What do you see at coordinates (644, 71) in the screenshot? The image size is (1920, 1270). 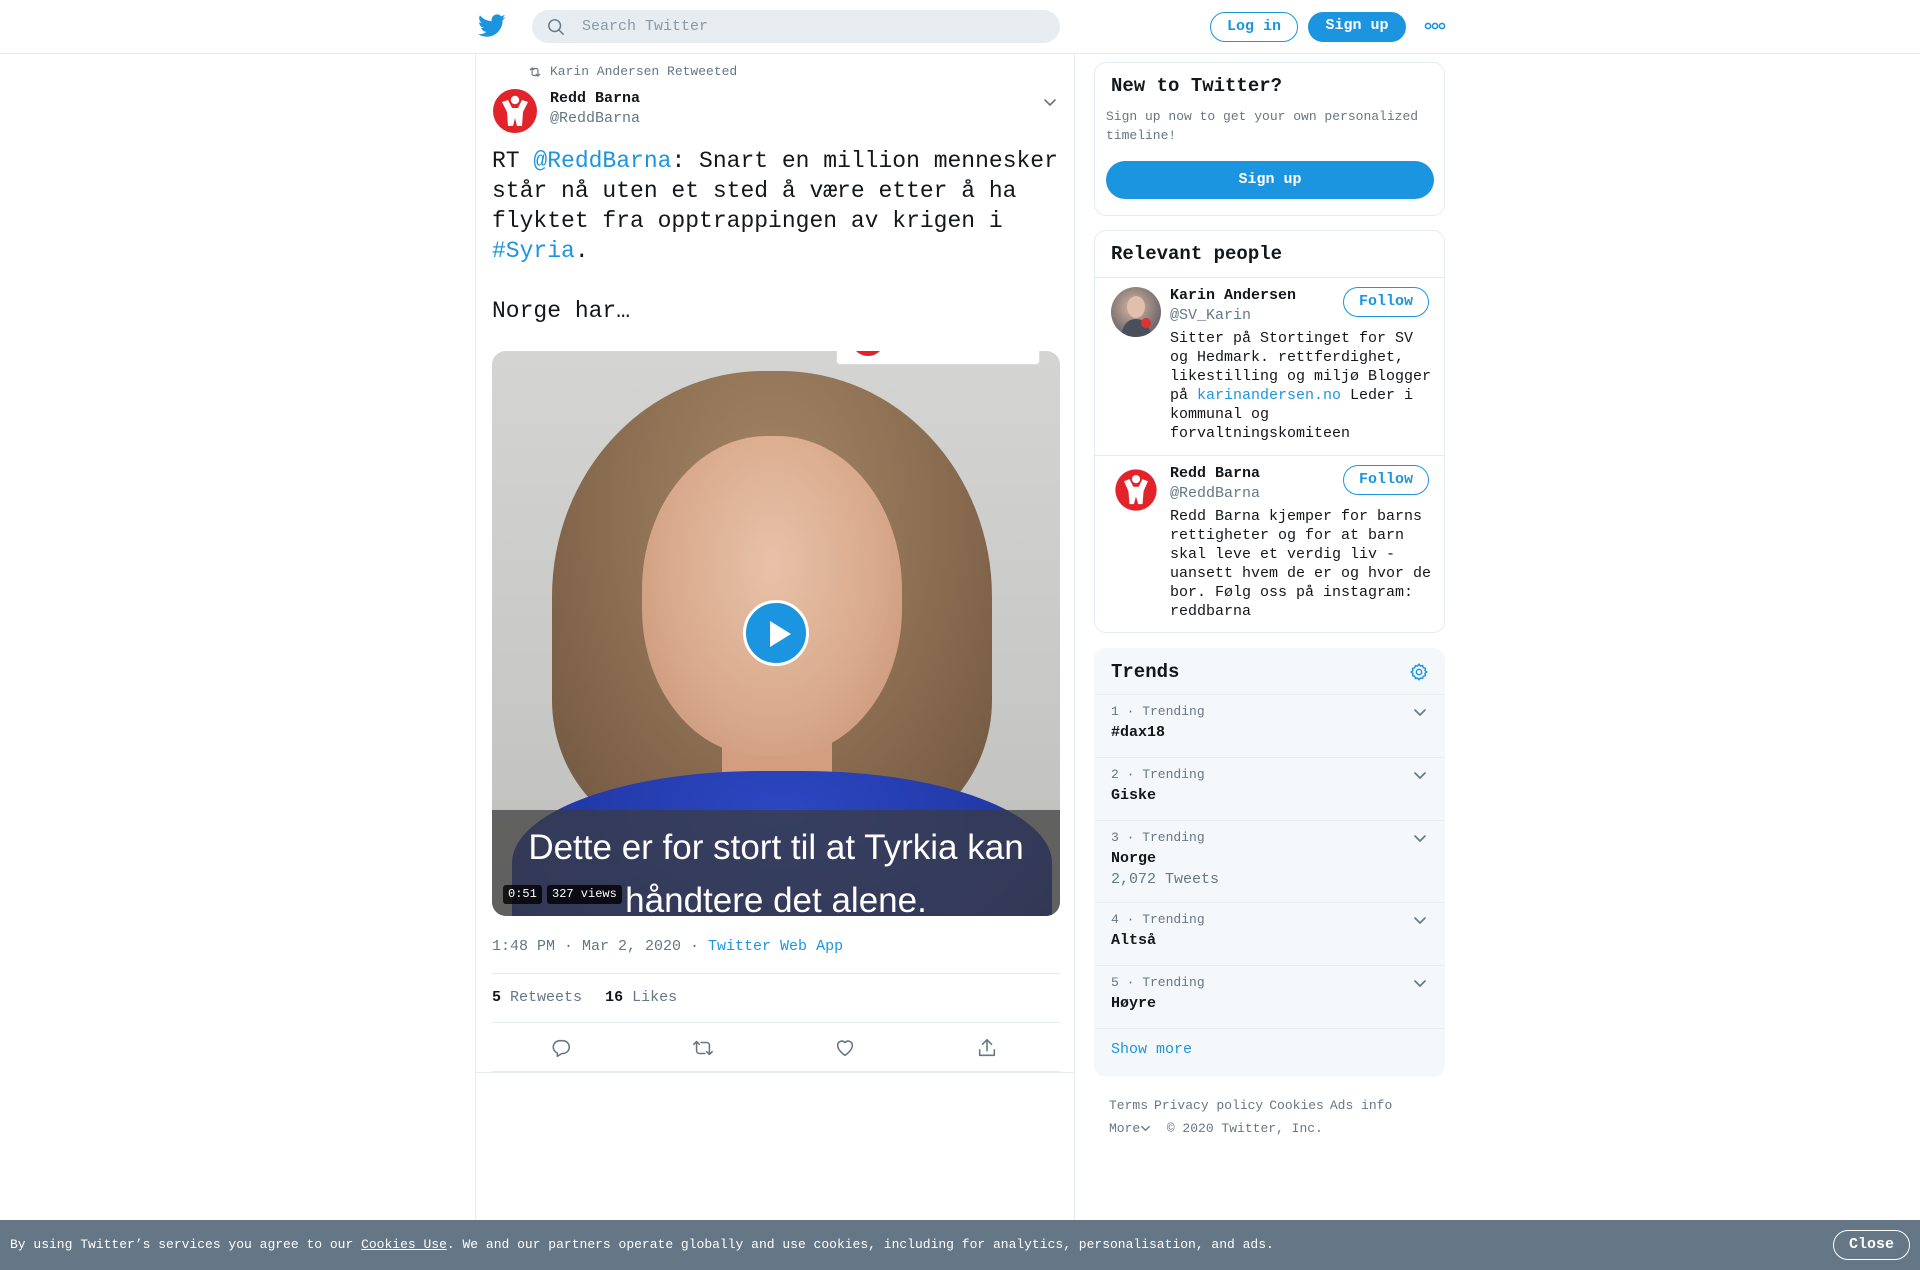 I see `retweet-context-text: Karin Andersen Retweeted` at bounding box center [644, 71].